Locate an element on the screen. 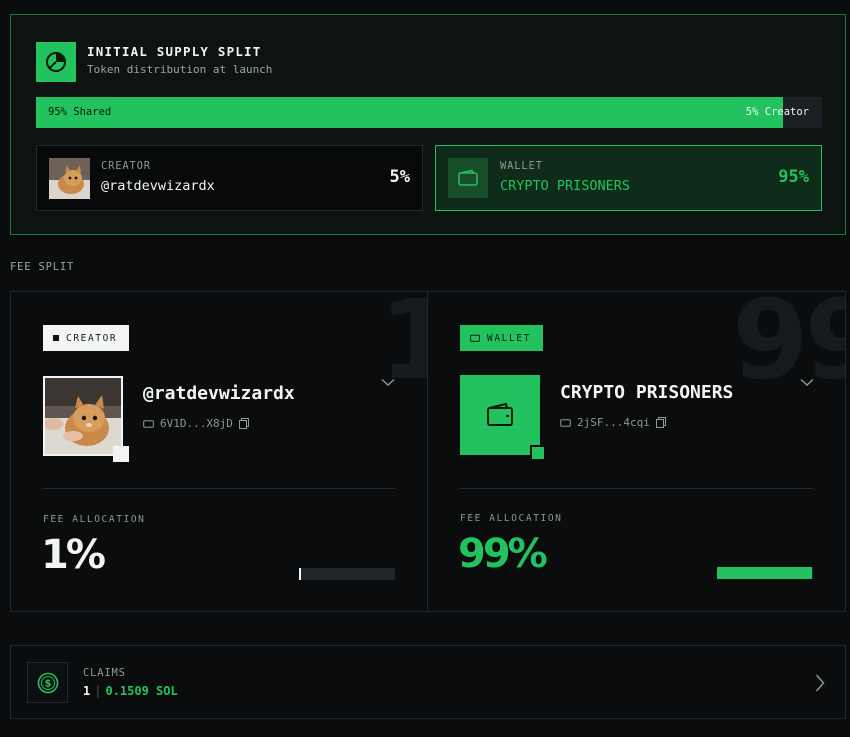  wallet-bg-number: 99 is located at coordinates (788, 348).